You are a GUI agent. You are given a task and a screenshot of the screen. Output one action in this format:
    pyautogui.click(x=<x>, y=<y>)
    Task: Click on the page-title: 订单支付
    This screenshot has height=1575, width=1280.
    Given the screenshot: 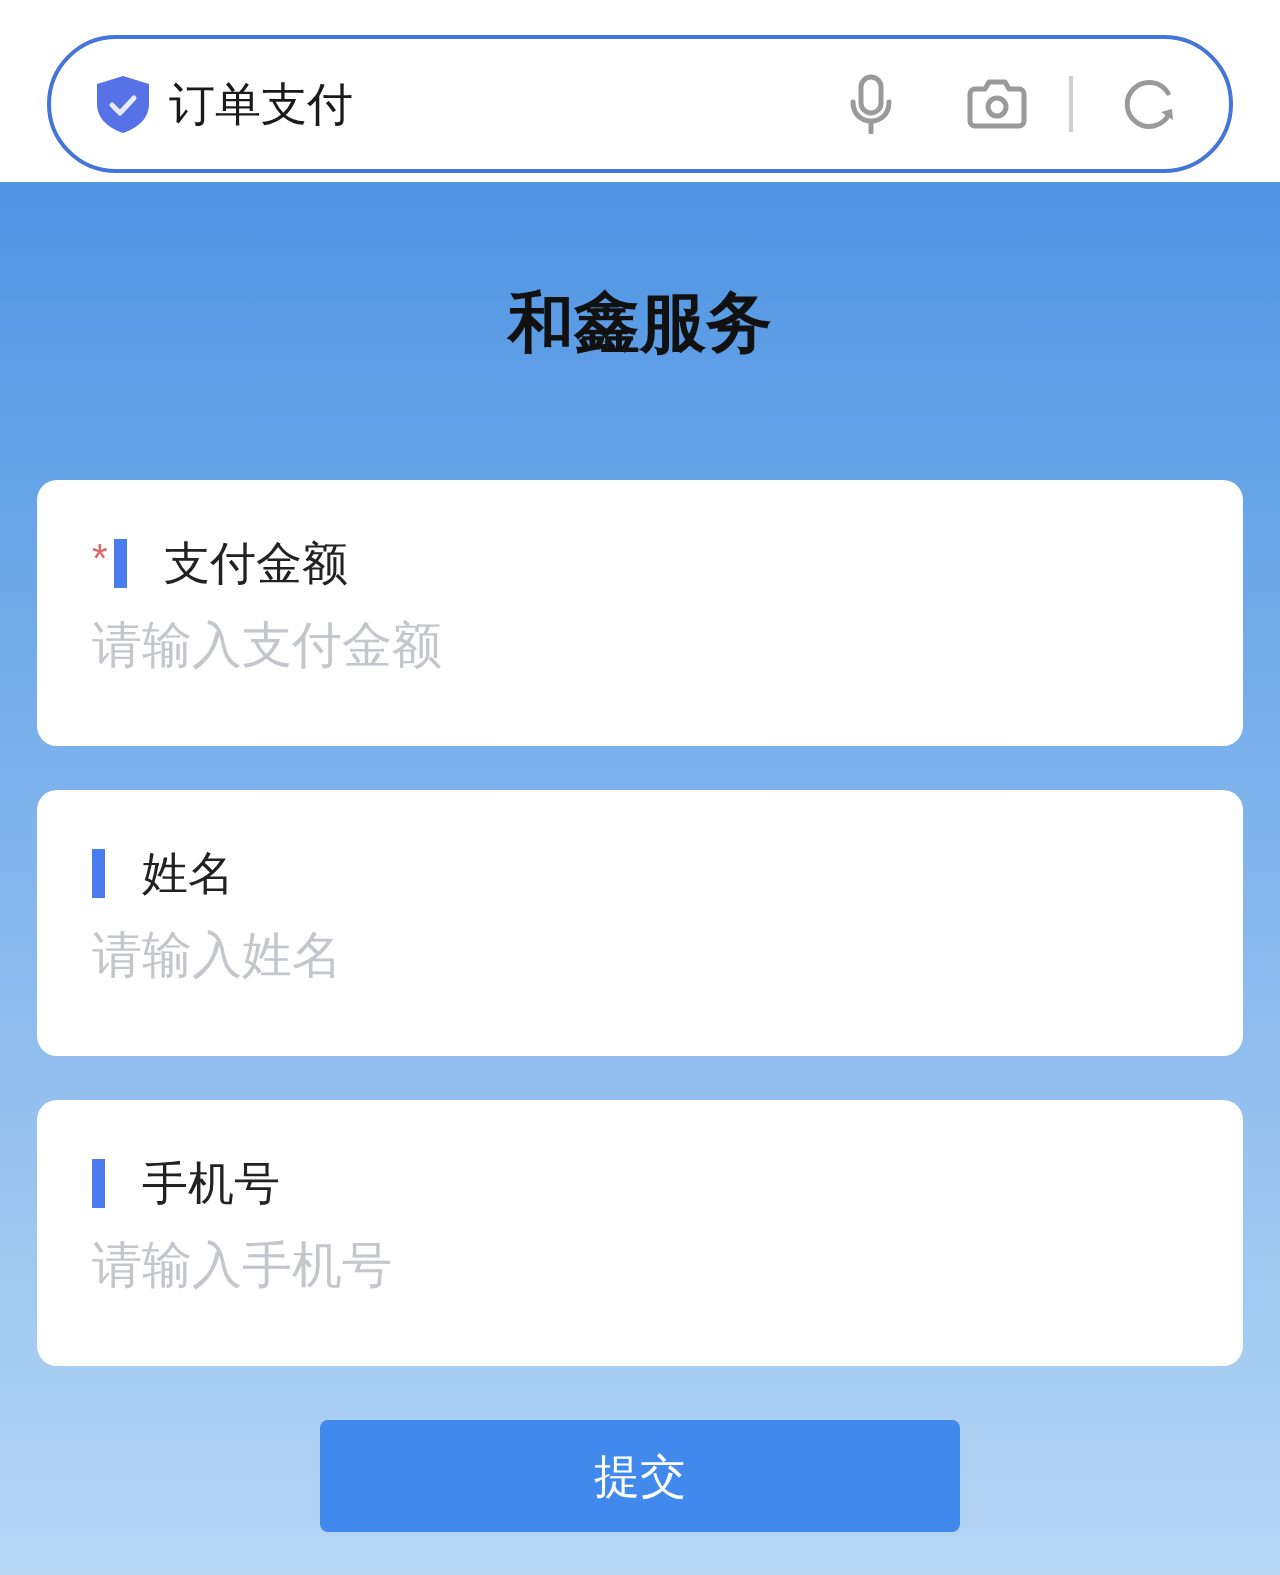 What is the action you would take?
    pyautogui.click(x=261, y=104)
    